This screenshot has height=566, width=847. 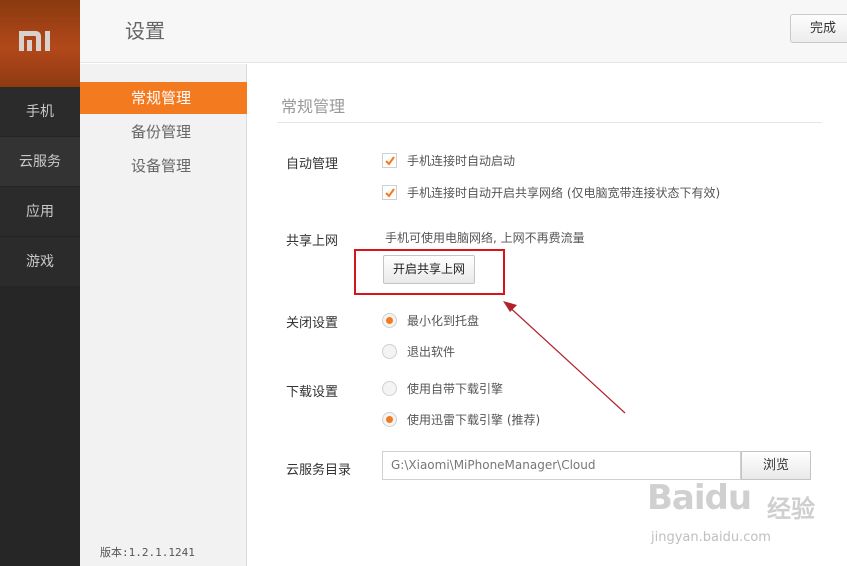 What do you see at coordinates (312, 164) in the screenshot?
I see `auto-manage-label: 自动管理` at bounding box center [312, 164].